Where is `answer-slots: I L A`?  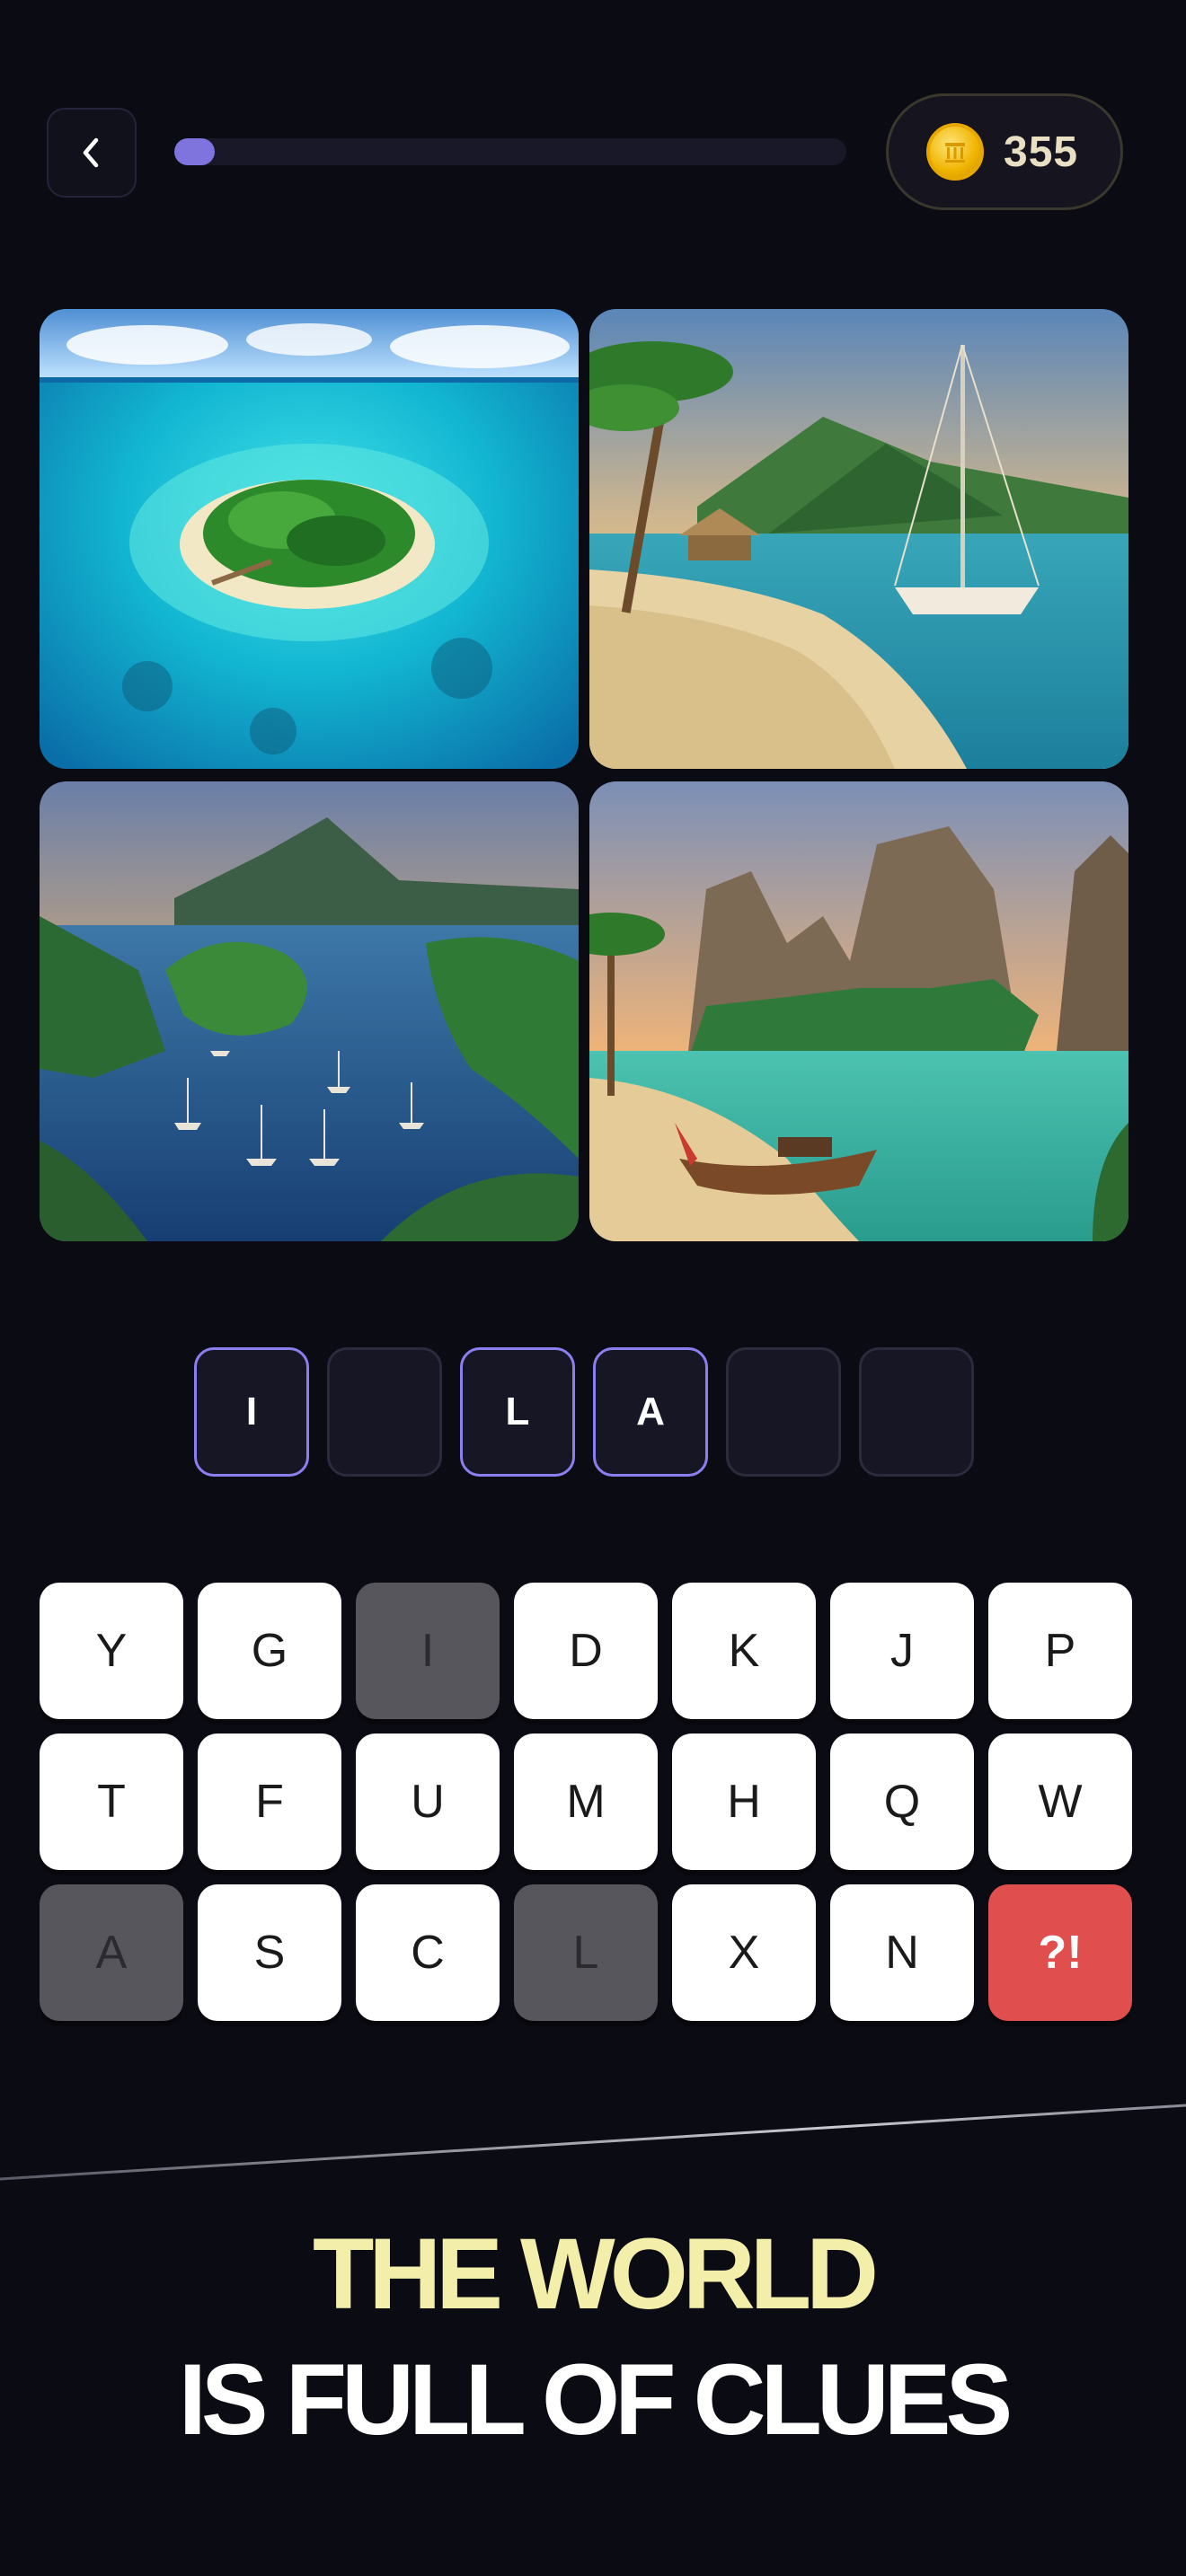 answer-slots: I L A is located at coordinates (584, 1412).